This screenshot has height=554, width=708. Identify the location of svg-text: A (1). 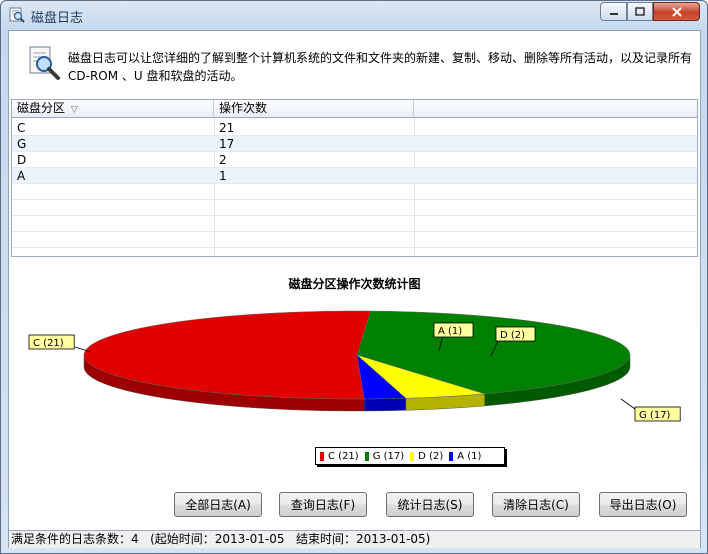
(450, 331).